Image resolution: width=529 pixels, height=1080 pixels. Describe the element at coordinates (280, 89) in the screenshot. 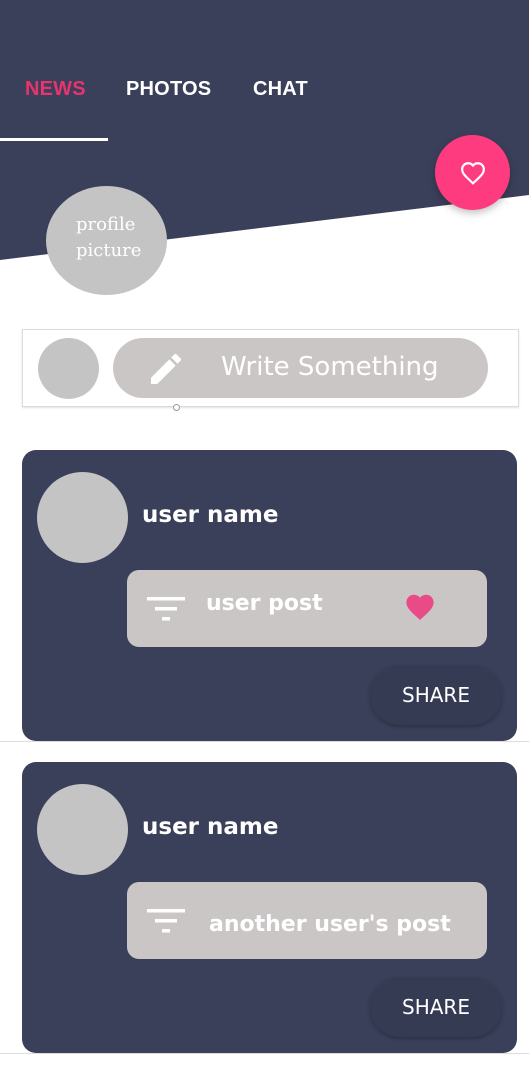

I see `tab-chat: CHAT` at that location.